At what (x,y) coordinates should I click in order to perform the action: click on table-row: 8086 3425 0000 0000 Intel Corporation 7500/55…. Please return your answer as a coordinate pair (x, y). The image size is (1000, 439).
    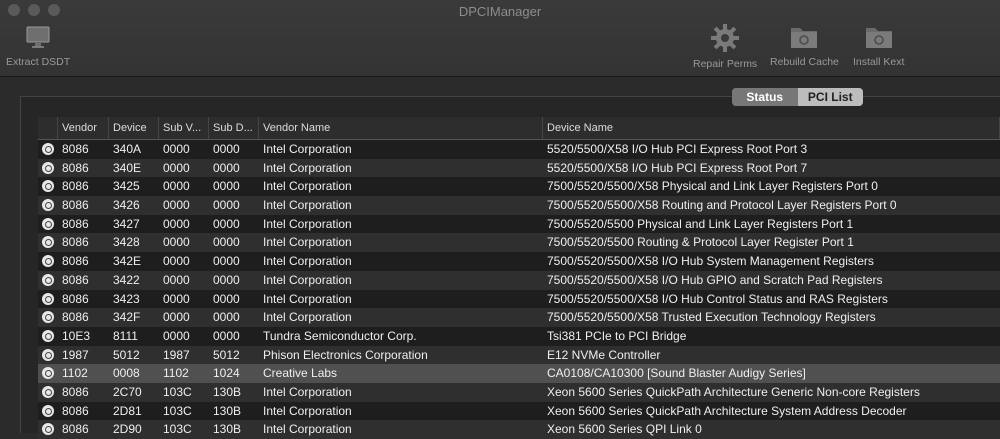
    Looking at the image, I should click on (519, 187).